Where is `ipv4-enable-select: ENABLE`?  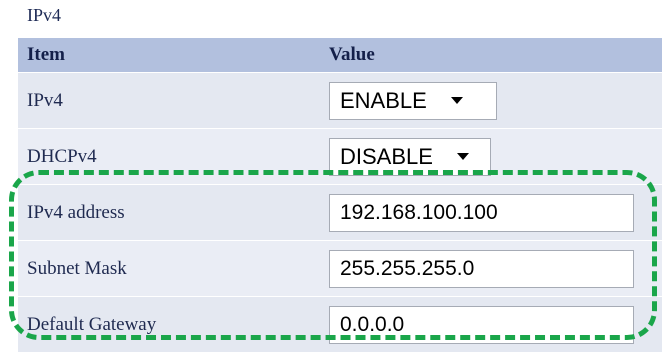 ipv4-enable-select: ENABLE is located at coordinates (413, 100).